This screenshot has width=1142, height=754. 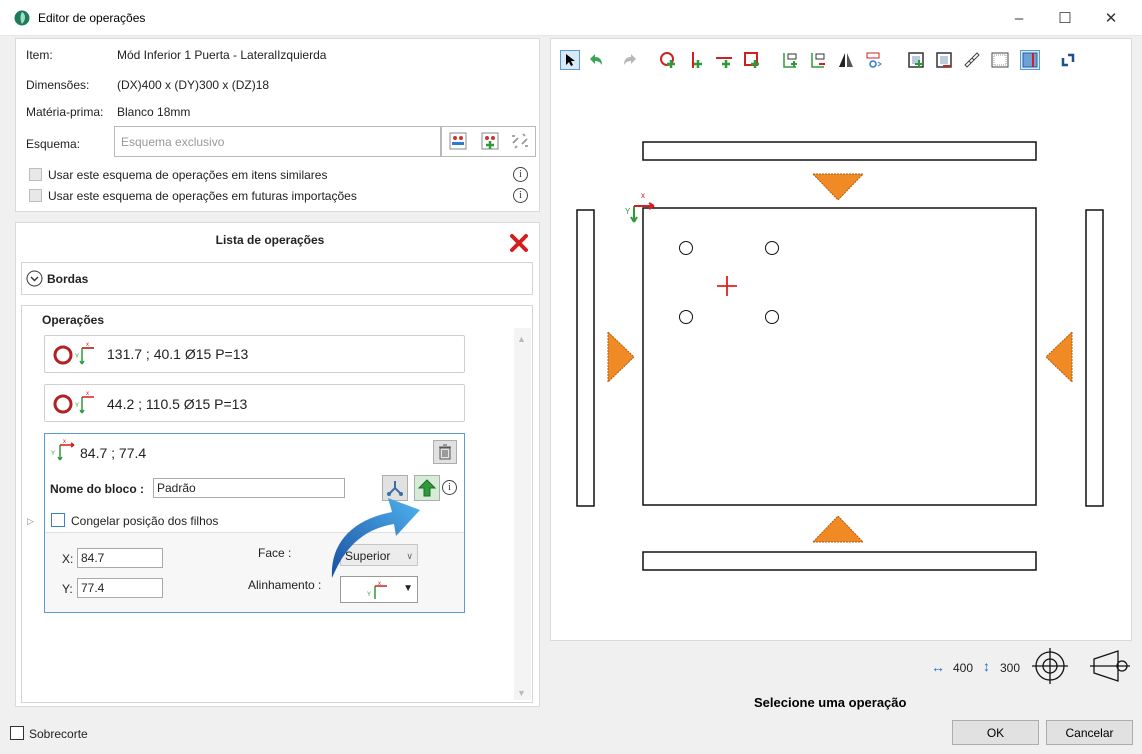 I want to click on face-label: Face :, so click(x=275, y=553).